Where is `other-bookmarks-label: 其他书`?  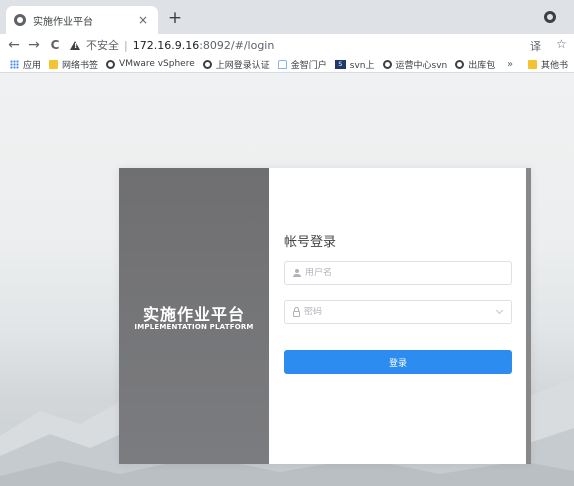
other-bookmarks-label: 其他书 is located at coordinates (555, 66).